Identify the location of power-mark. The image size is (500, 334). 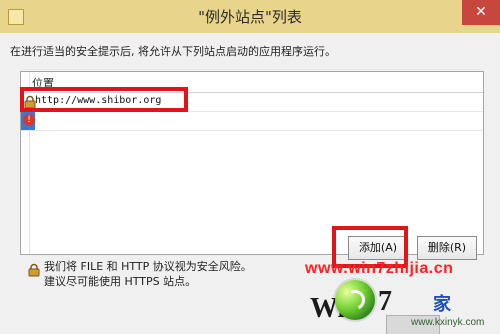
(355, 300).